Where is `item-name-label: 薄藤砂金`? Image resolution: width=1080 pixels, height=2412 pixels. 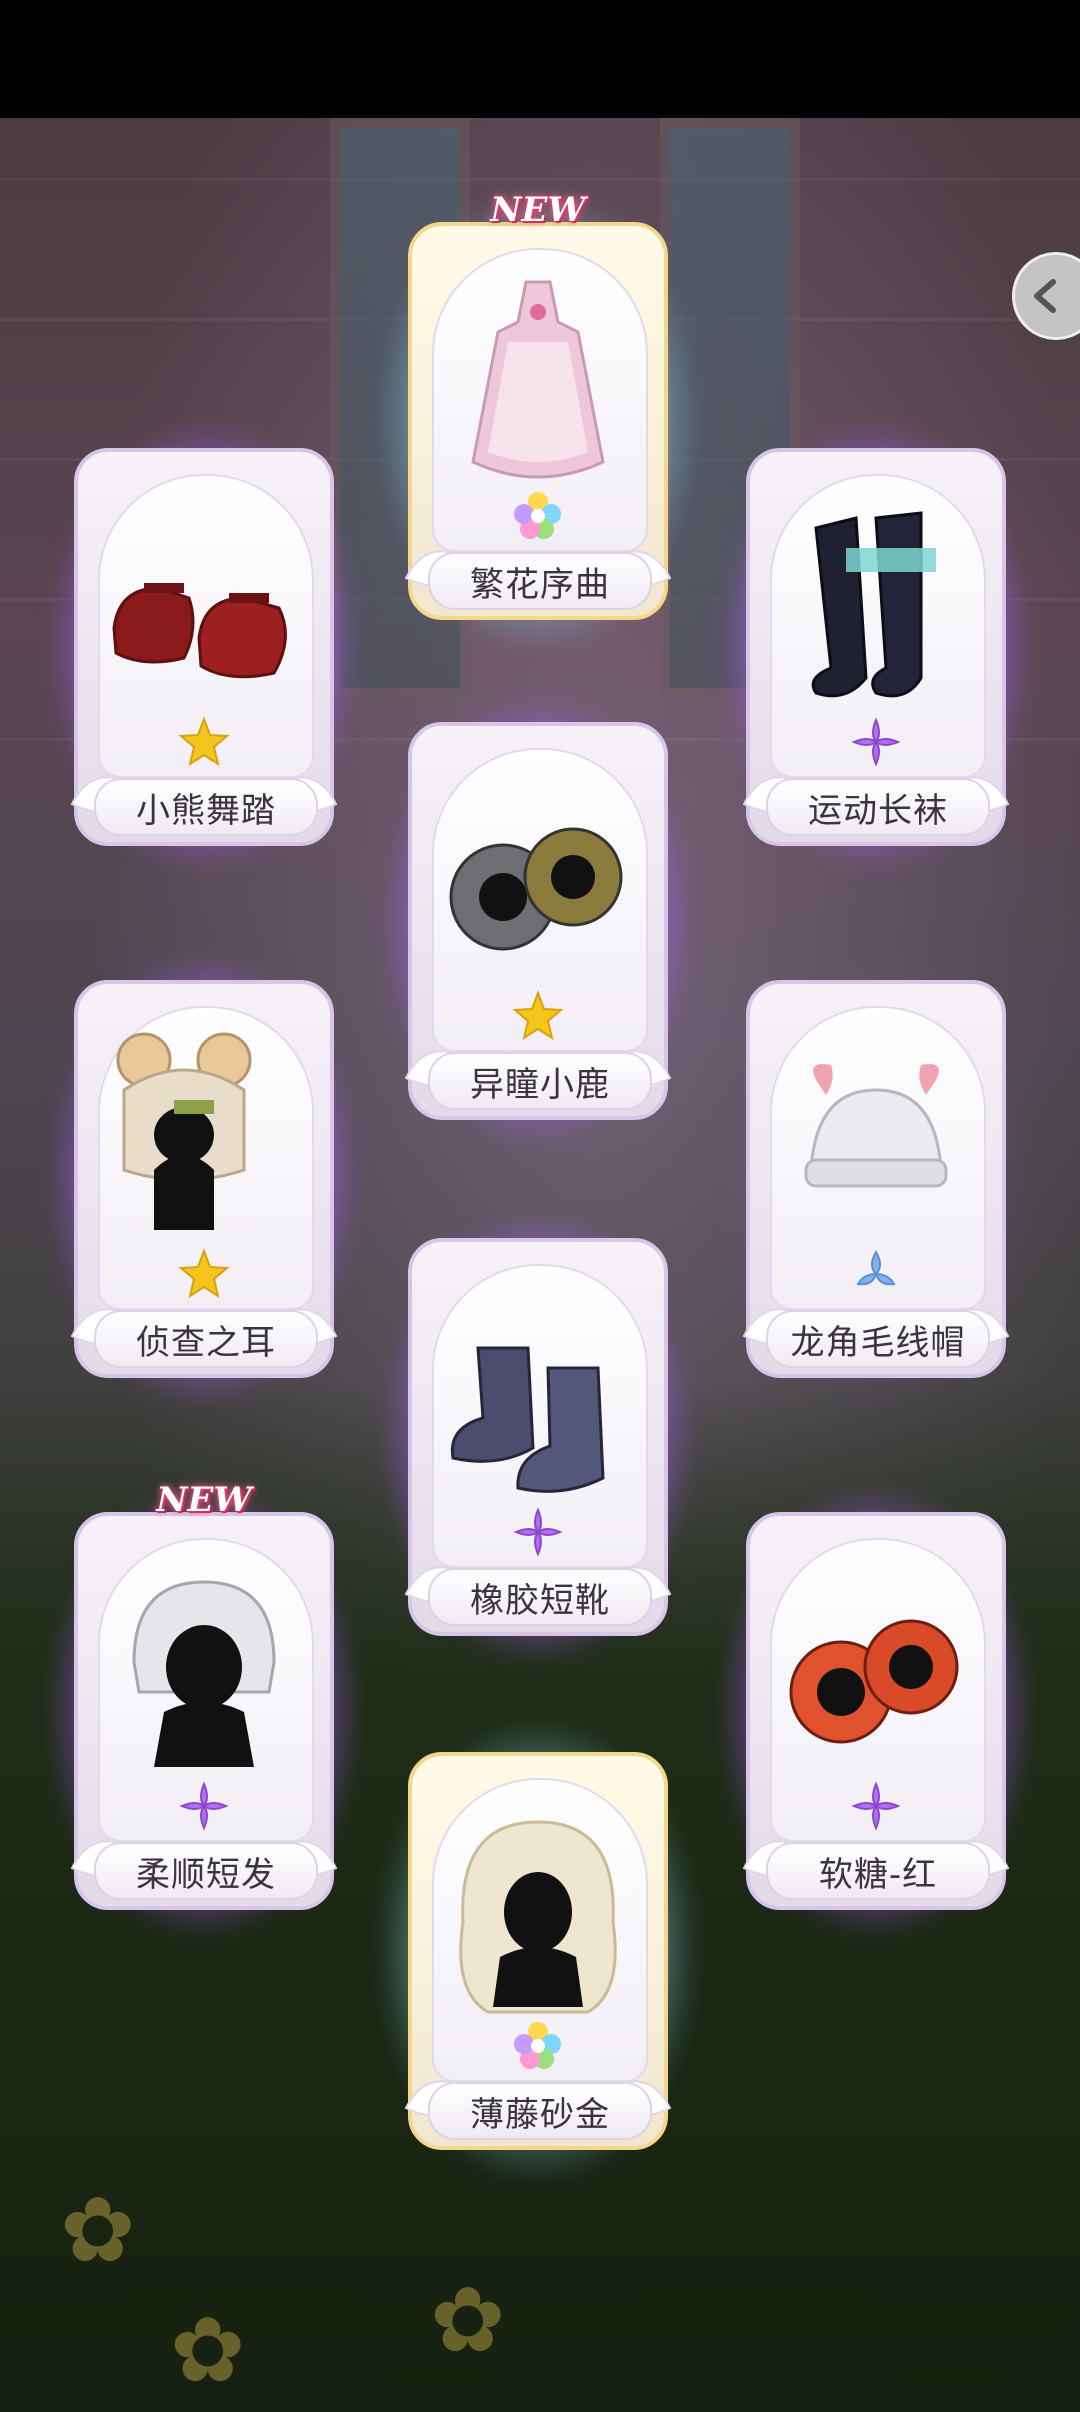
item-name-label: 薄藤砂金 is located at coordinates (540, 2111).